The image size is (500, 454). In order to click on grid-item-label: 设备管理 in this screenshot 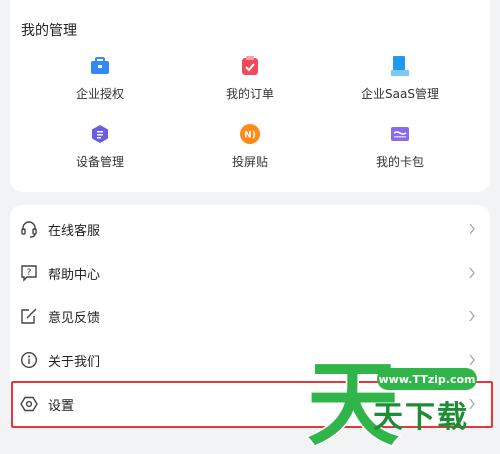, I will do `click(99, 162)`.